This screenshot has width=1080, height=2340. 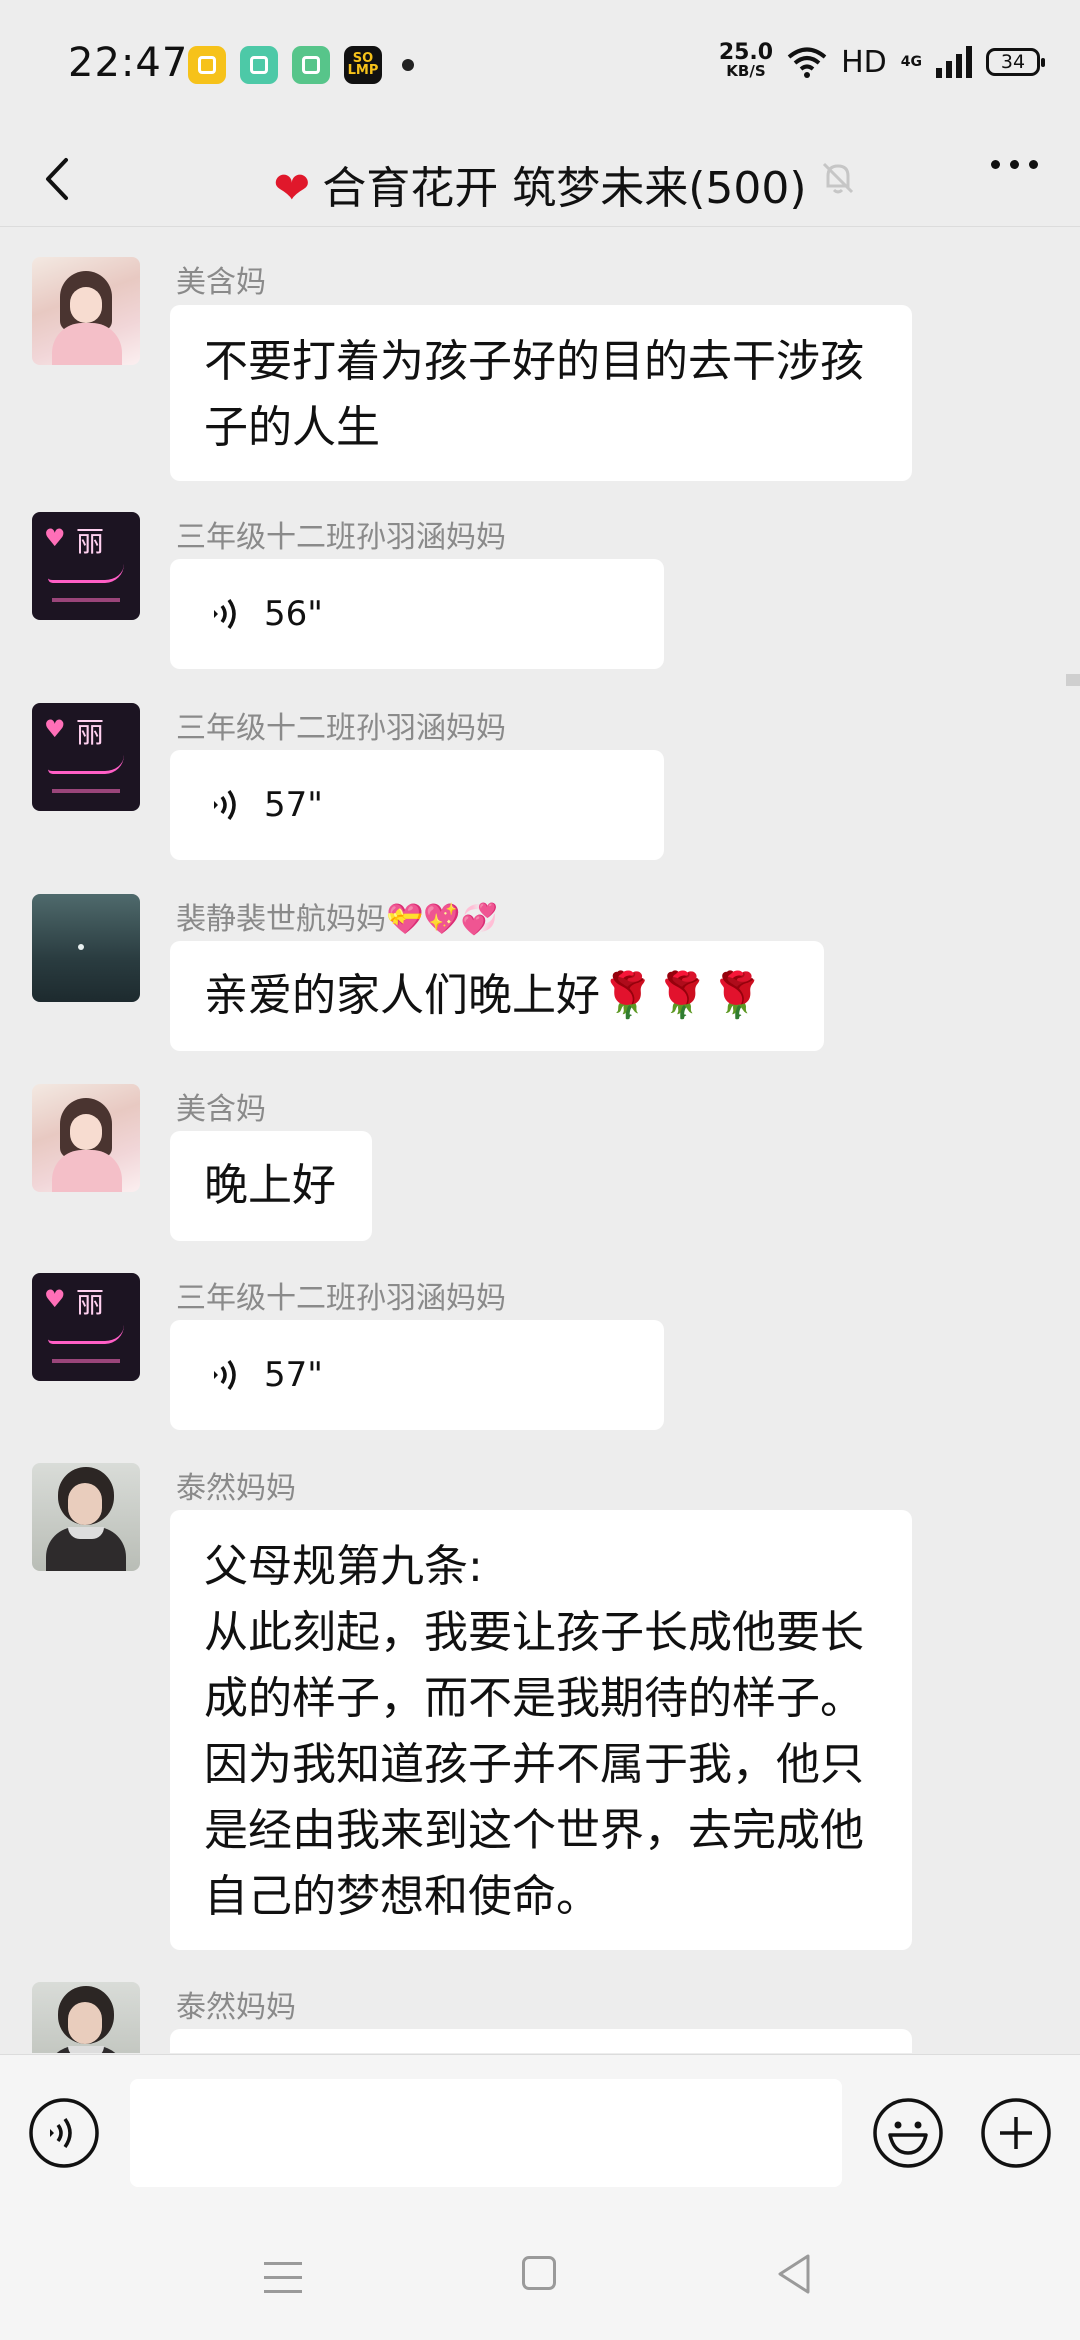 I want to click on message-item: 美含妈 不要打着为孩子好的目的去干涉孩子的人生, so click(x=540, y=369).